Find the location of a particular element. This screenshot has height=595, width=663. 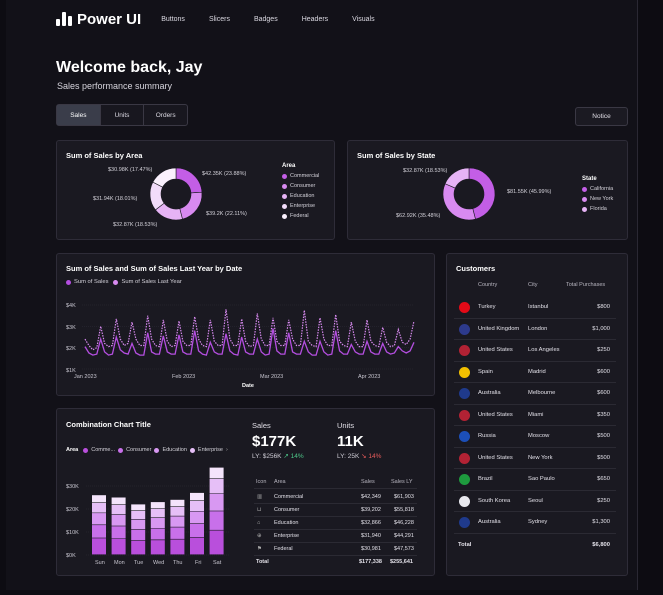

list-item: Brazil Sao Paulo $650 is located at coordinates (535, 480).